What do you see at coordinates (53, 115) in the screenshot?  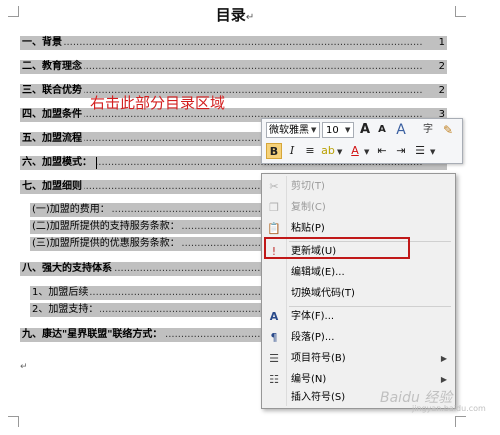 I see `toc-entry-text: 四、加盟条件` at bounding box center [53, 115].